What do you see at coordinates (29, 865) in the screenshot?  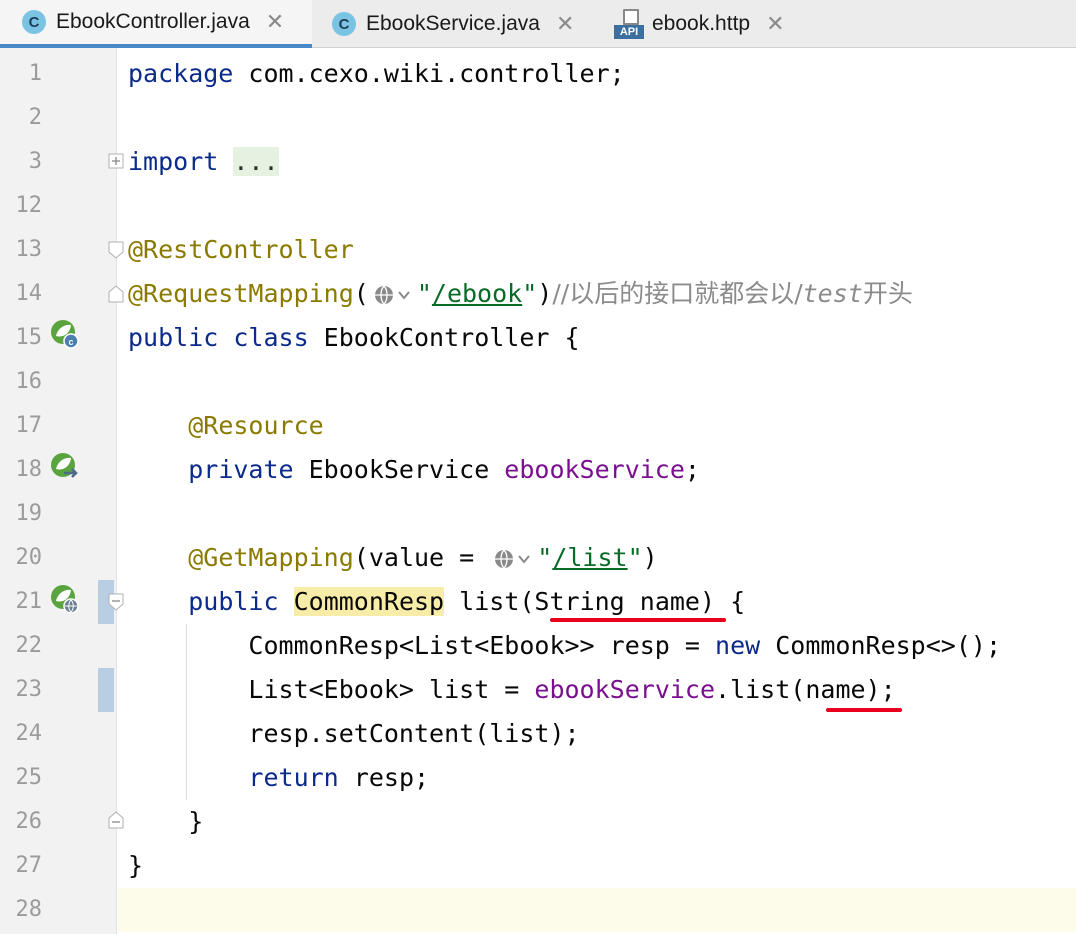 I see `line-number: 27` at bounding box center [29, 865].